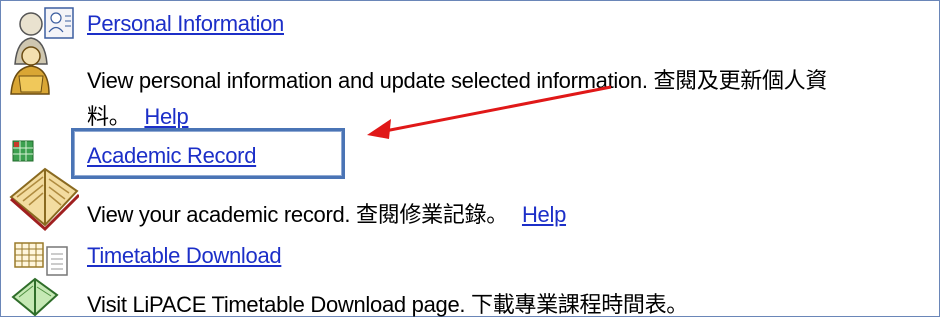 This screenshot has height=322, width=940. I want to click on academic-record-highlight-box, so click(208, 153).